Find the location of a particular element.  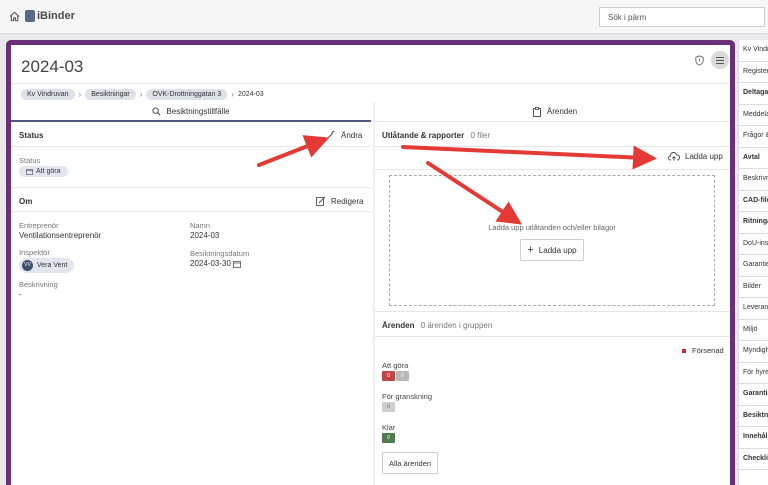

edit-label: Redigera is located at coordinates (347, 201).